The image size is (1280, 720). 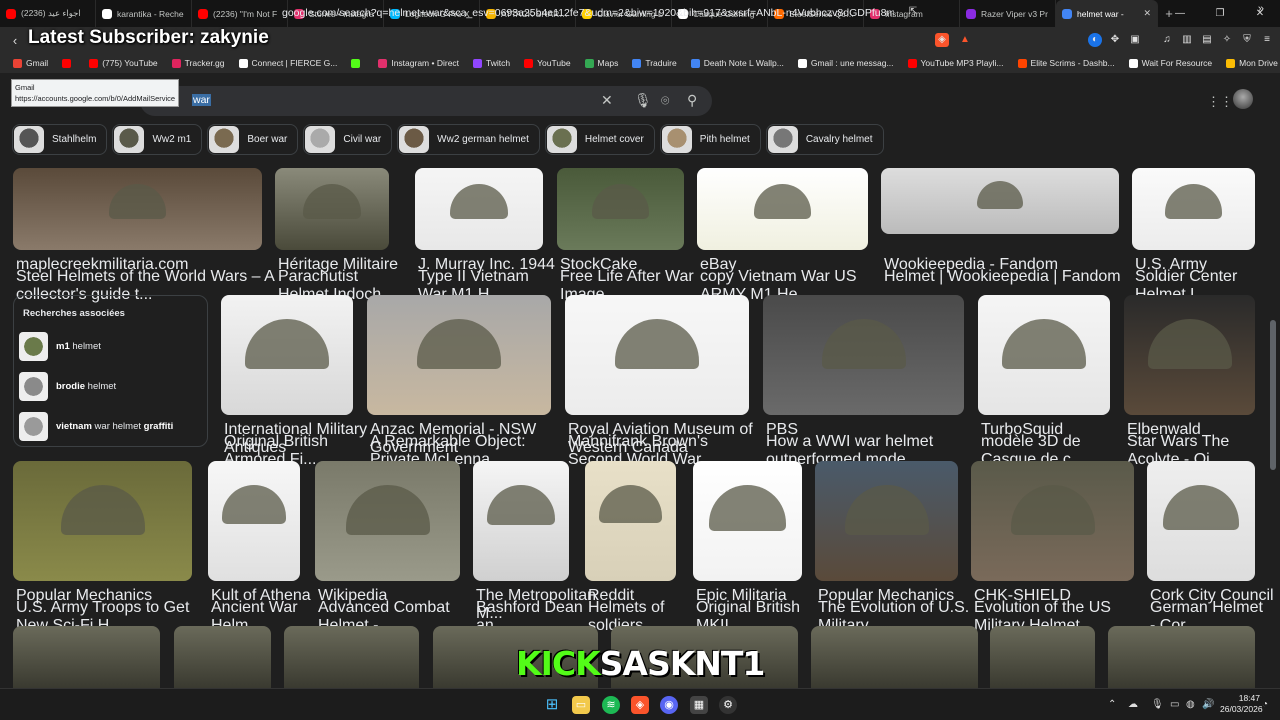 I want to click on extensions-puzzle-icon: ✥, so click(x=1115, y=40).